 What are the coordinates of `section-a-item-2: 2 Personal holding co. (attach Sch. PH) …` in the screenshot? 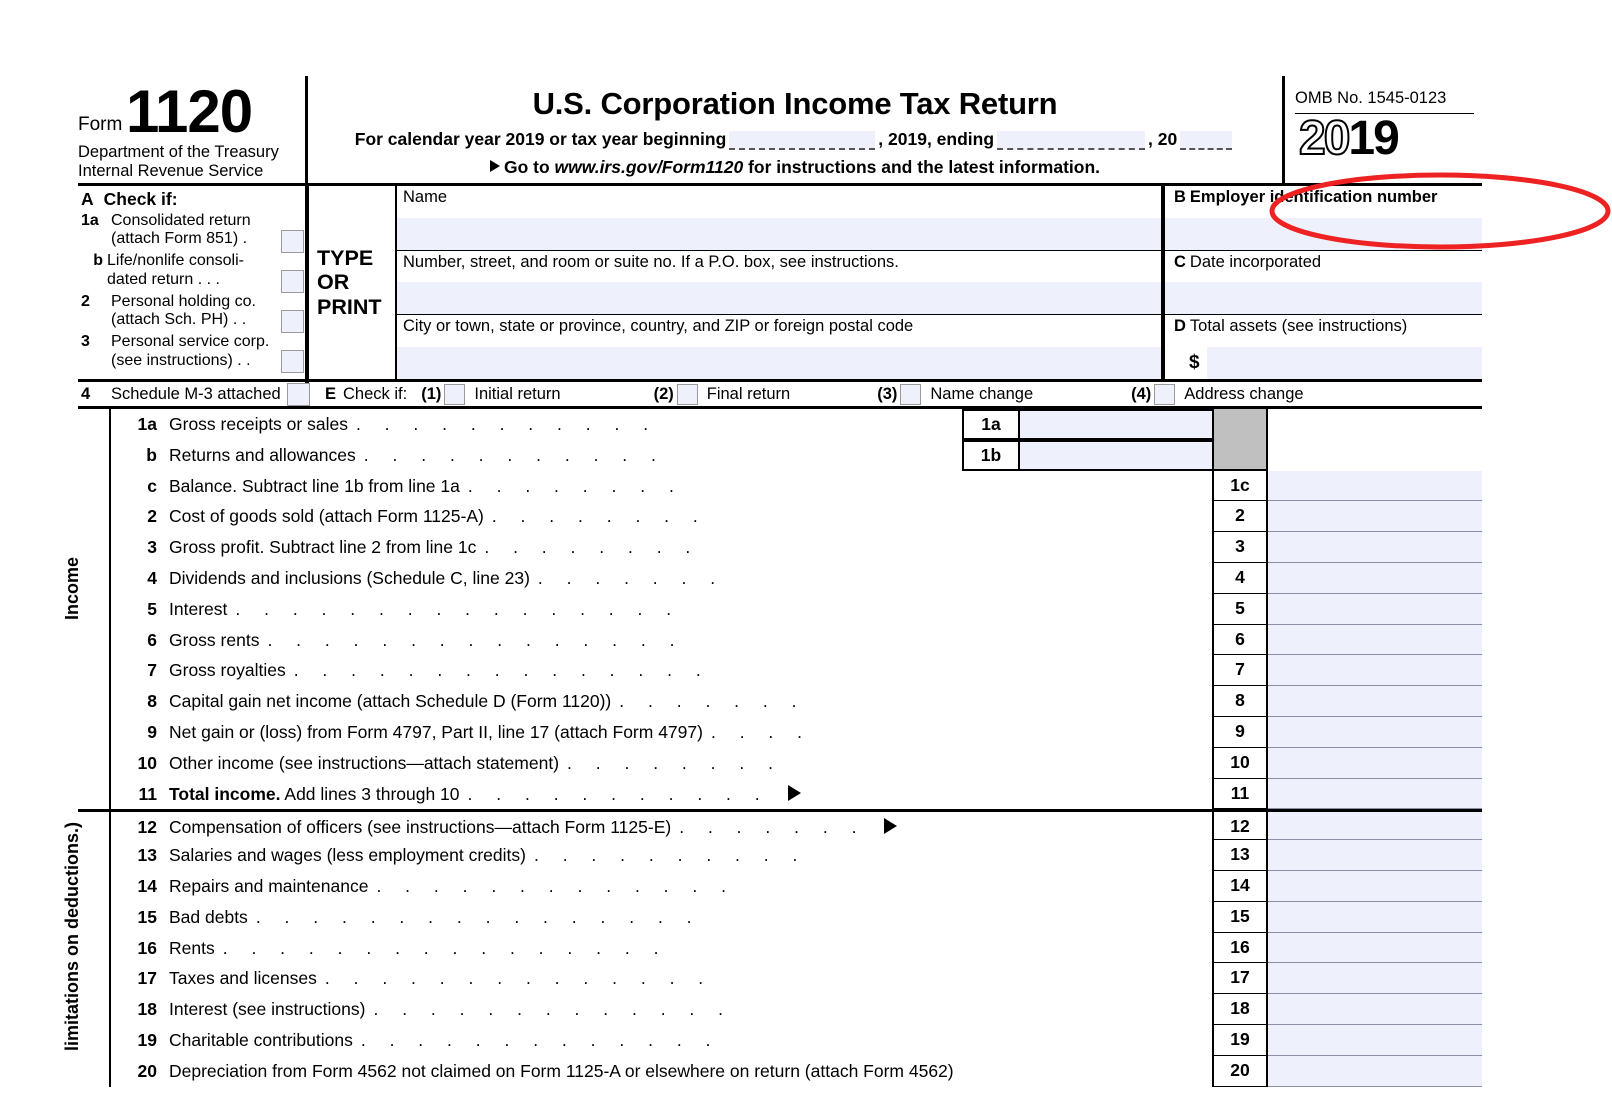 It's located at (191, 311).